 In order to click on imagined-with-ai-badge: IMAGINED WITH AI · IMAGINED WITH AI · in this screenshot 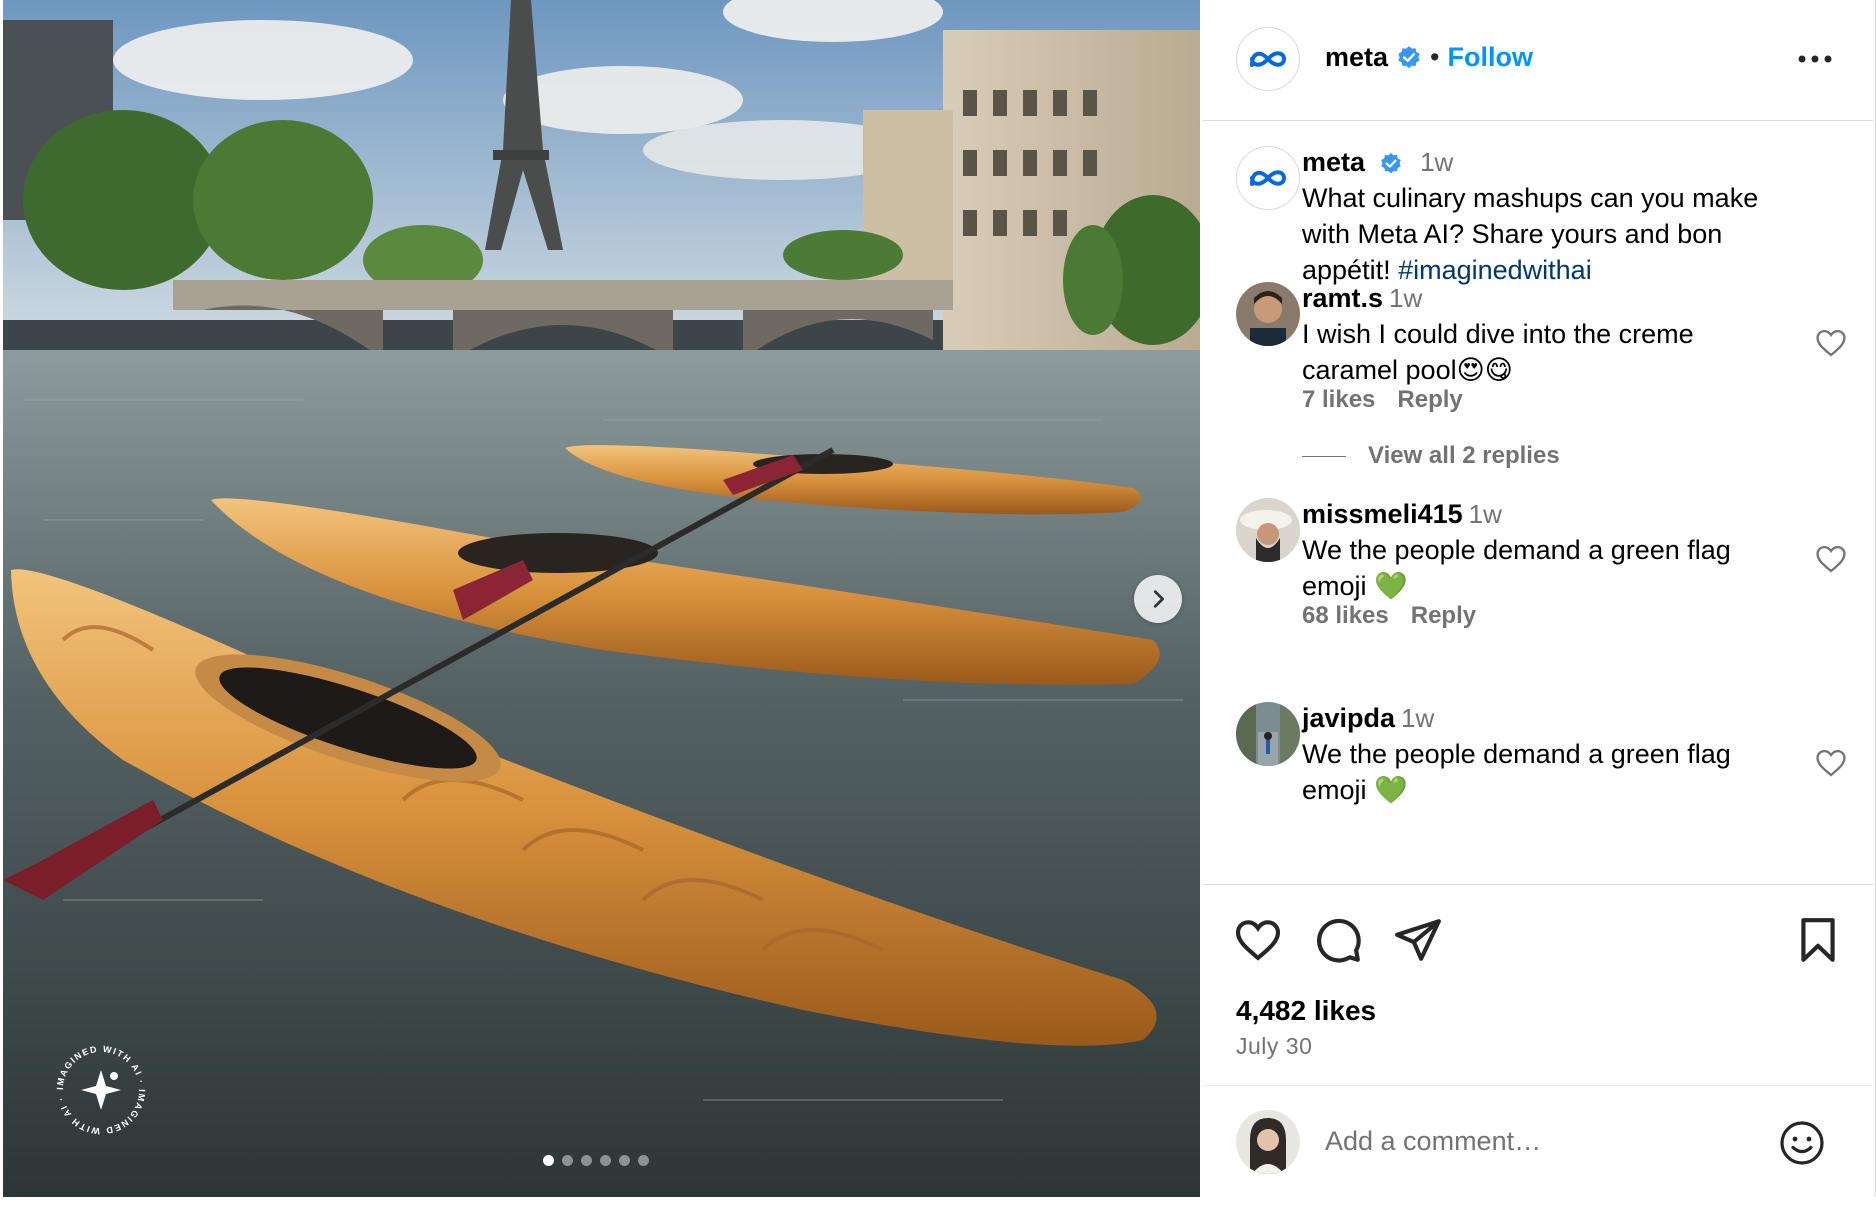, I will do `click(101, 1090)`.